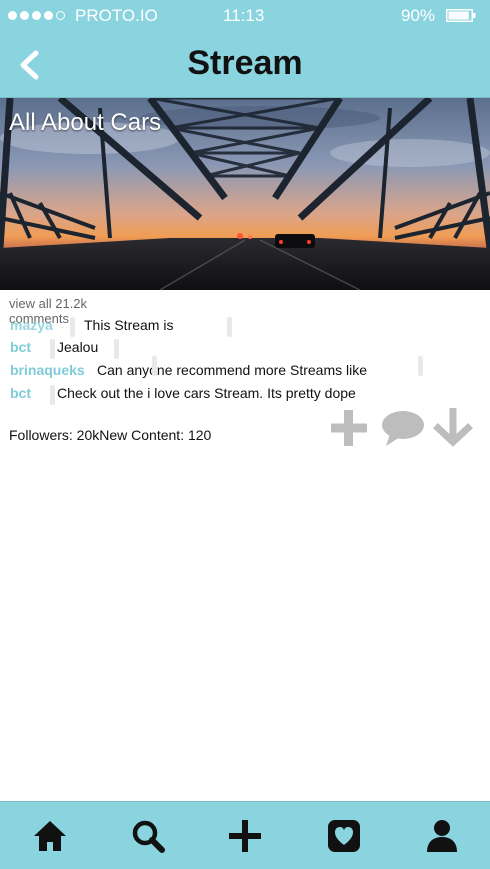  Describe the element at coordinates (78, 347) in the screenshot. I see `comment-text: Jealou` at that location.